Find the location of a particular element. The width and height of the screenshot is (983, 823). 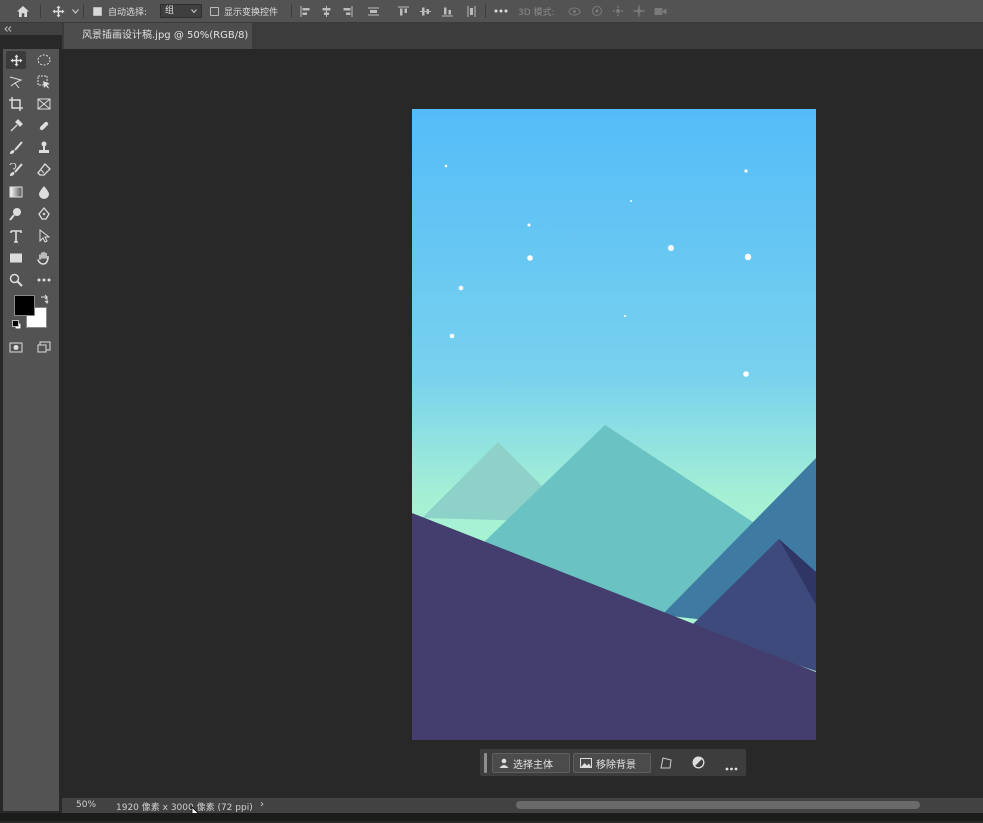

select-subject-button: 选择主体 is located at coordinates (531, 763).